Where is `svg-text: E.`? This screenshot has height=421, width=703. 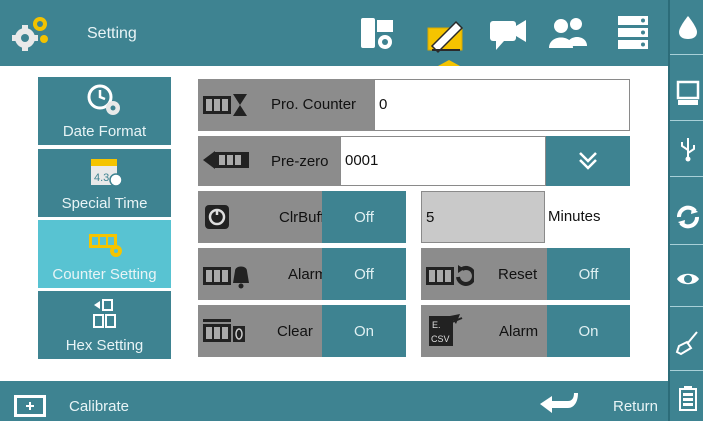
svg-text: E. is located at coordinates (436, 325).